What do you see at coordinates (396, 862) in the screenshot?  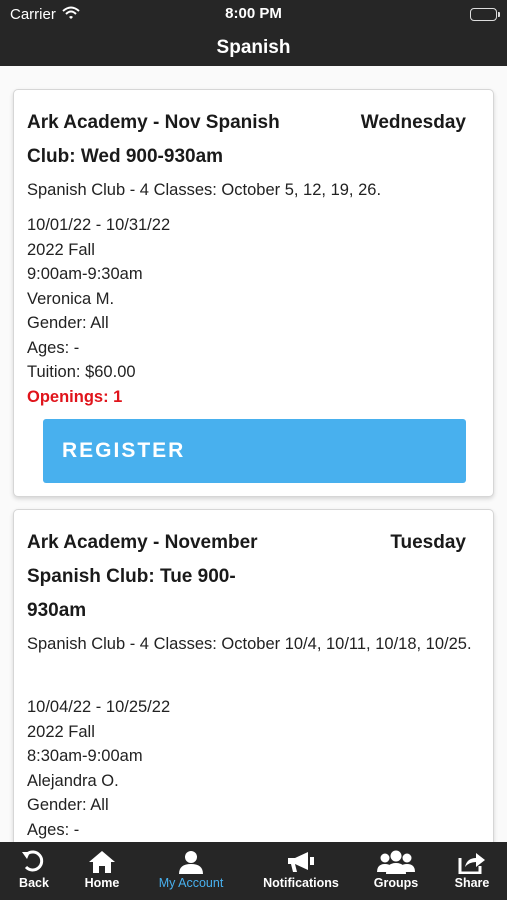 I see `groups-icon` at bounding box center [396, 862].